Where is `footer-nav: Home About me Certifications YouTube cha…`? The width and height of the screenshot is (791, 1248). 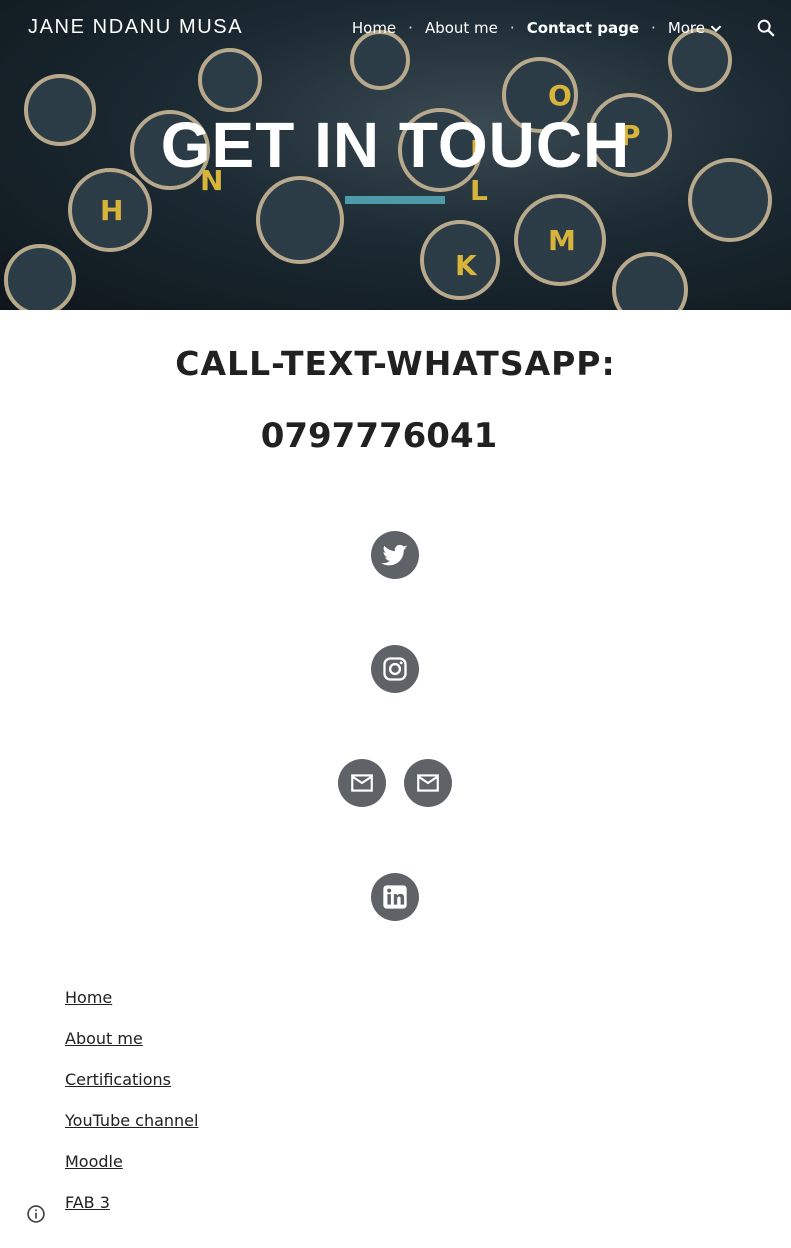 footer-nav: Home About me Certifications YouTube cha… is located at coordinates (131, 1109).